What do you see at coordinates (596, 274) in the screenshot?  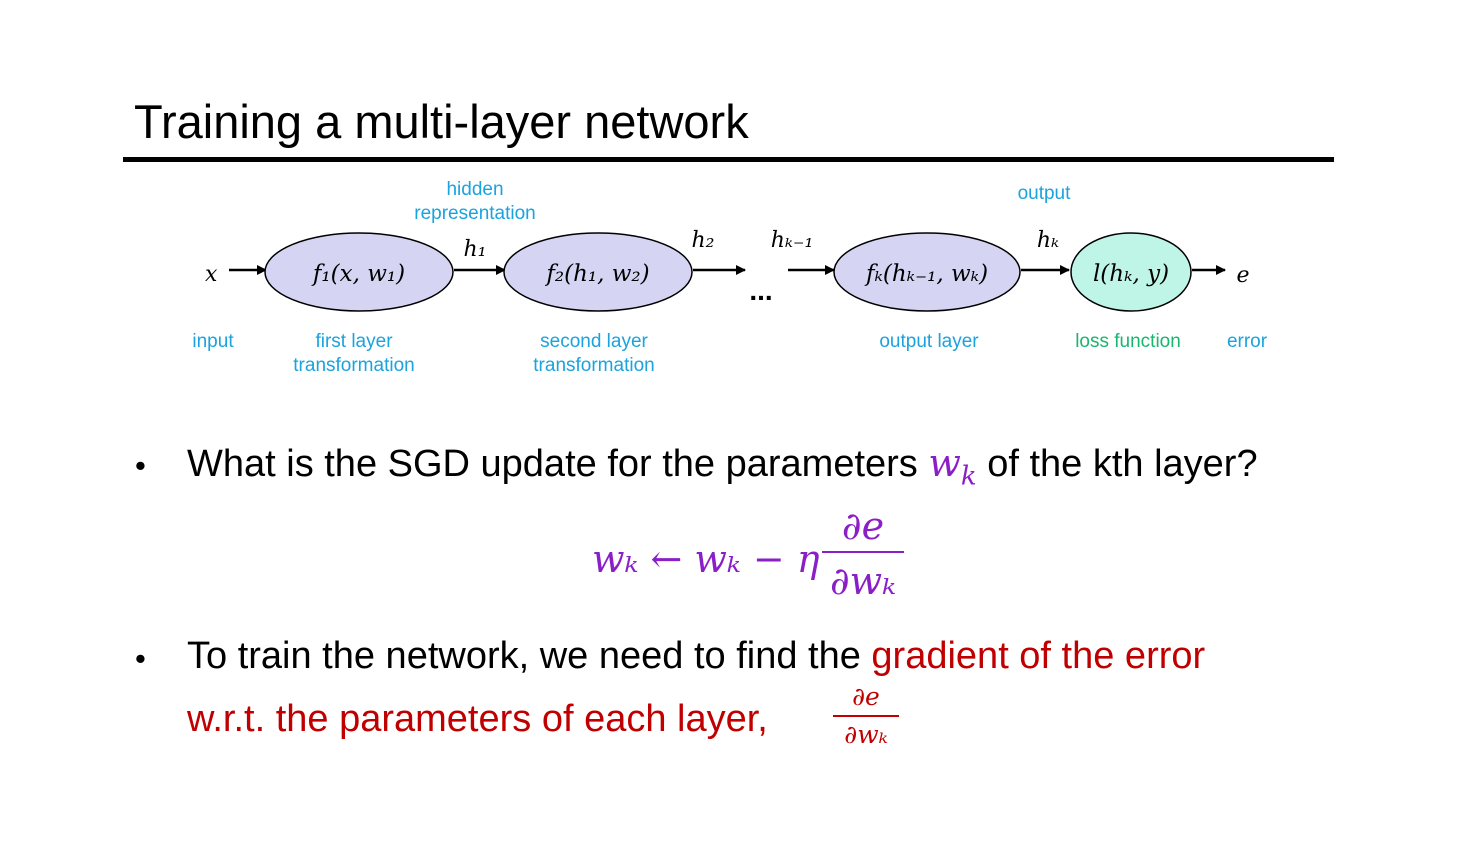 I see `formula-f2: f₂(h₁, w₂)` at bounding box center [596, 274].